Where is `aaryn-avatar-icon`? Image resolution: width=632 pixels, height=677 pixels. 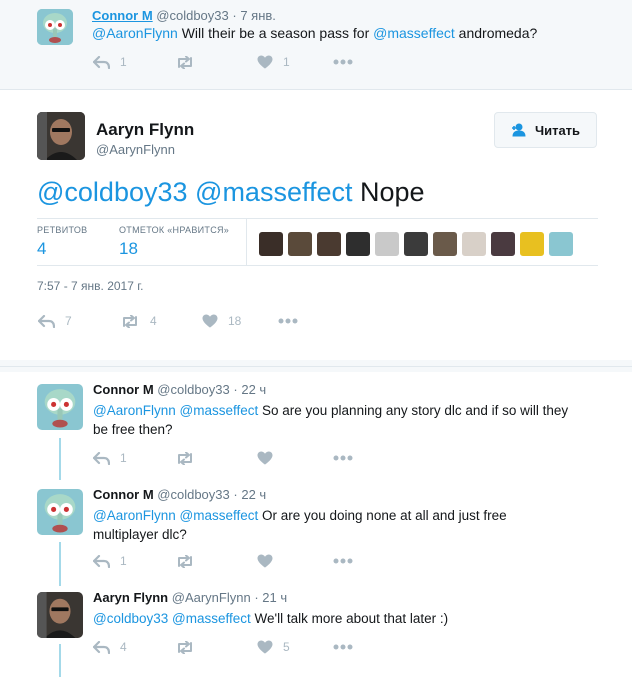 aaryn-avatar-icon is located at coordinates (60, 615).